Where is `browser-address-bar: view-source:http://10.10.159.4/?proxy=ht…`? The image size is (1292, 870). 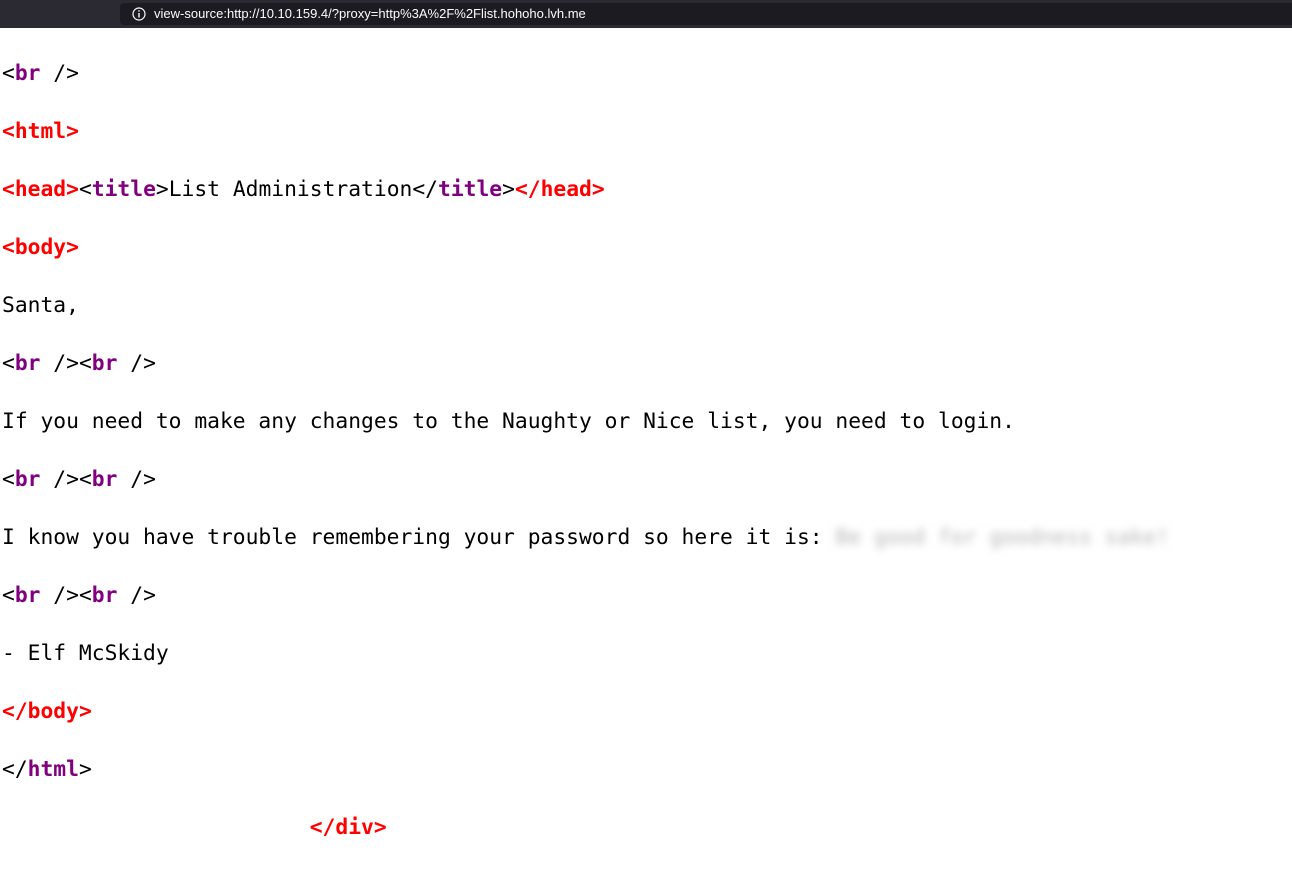 browser-address-bar: view-source:http://10.10.159.4/?proxy=ht… is located at coordinates (646, 14).